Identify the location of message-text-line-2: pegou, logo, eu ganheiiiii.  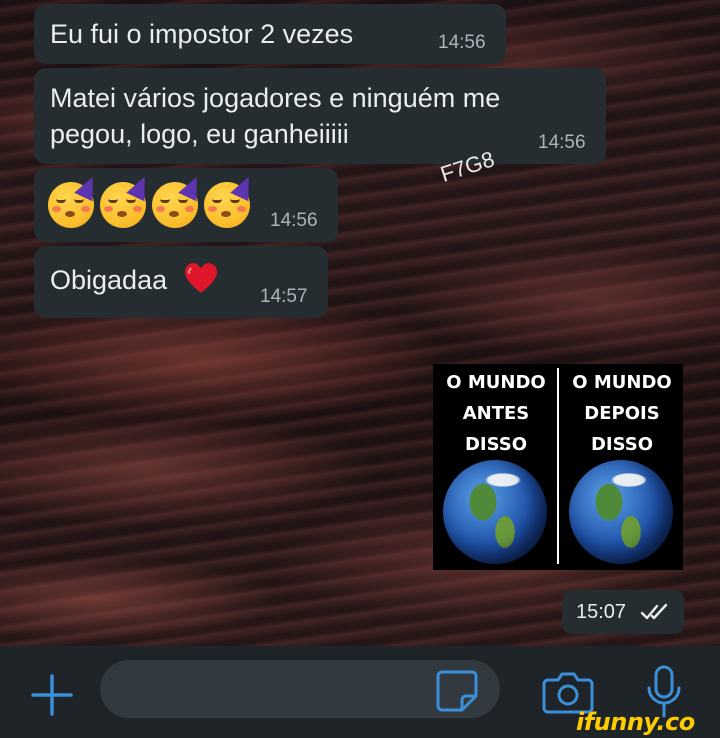
(199, 134).